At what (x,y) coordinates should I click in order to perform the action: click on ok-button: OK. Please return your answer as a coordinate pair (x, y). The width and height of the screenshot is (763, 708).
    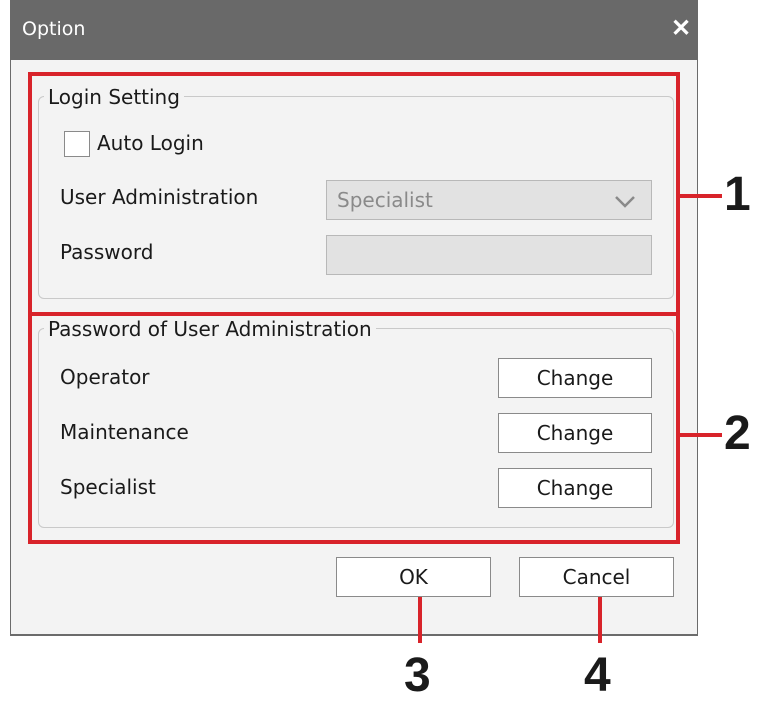
    Looking at the image, I should click on (413, 577).